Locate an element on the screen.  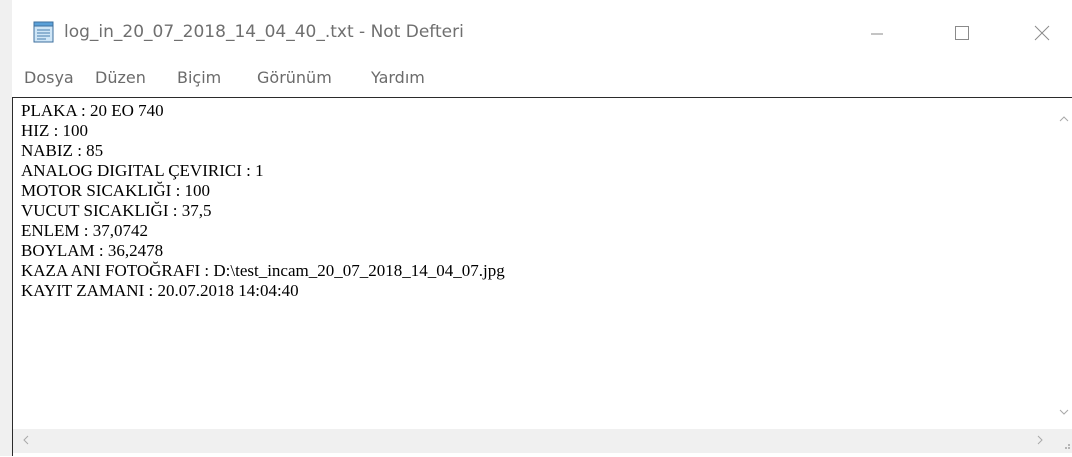
text-line: HIZ : 100 is located at coordinates (55, 130).